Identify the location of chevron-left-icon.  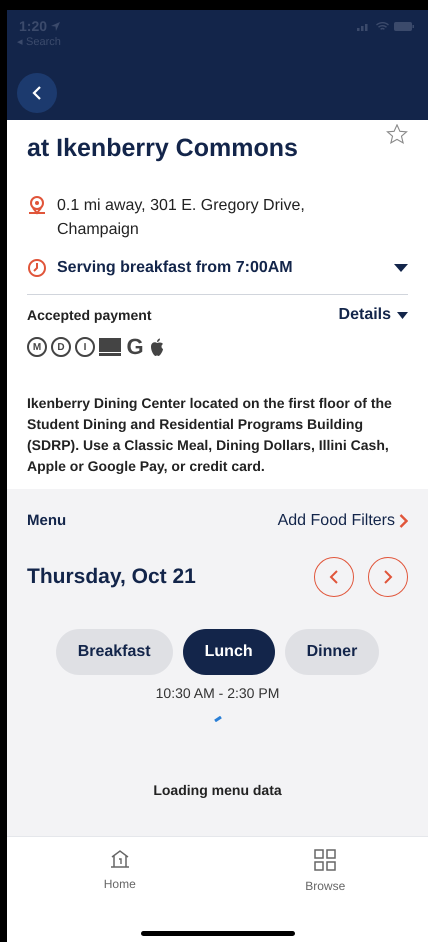
(334, 577).